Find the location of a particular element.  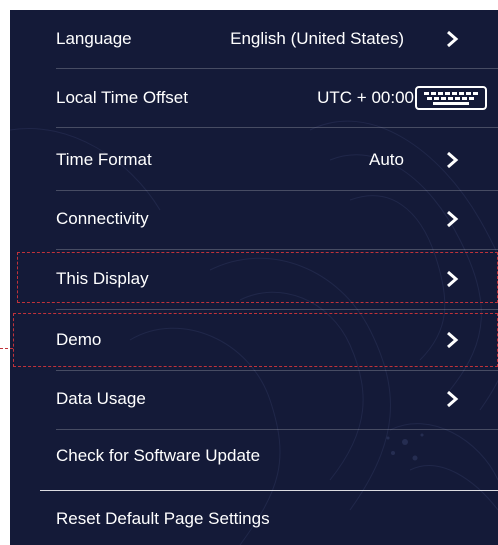

settings-item-data-usage: Data Usage is located at coordinates (254, 399).